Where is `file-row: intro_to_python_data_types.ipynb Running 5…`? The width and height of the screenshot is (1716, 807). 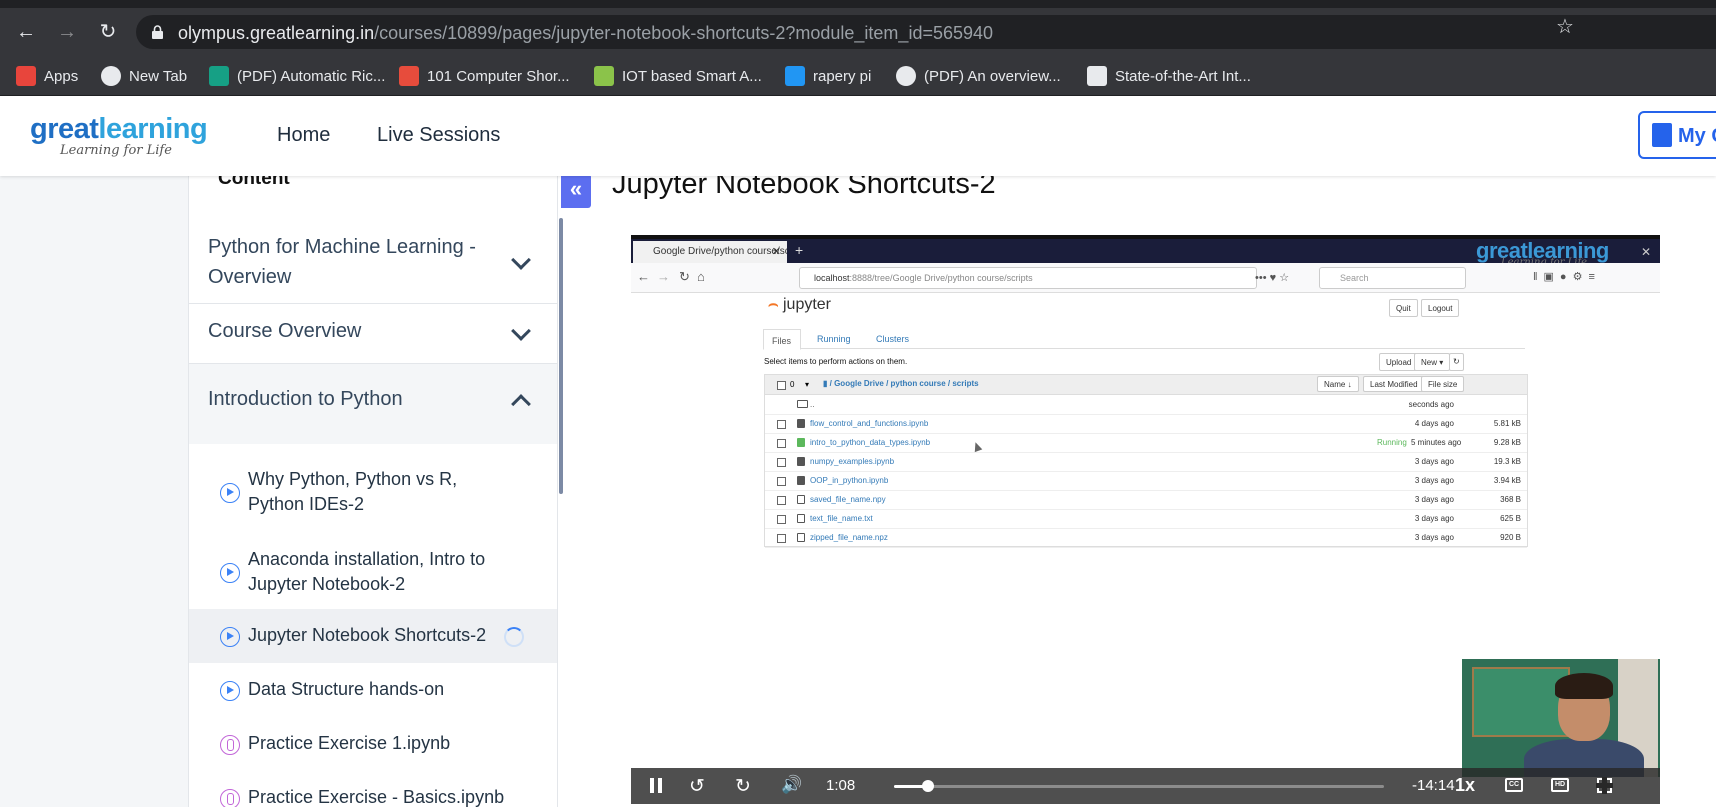
file-row: intro_to_python_data_types.ipynb Running 5… is located at coordinates (1146, 443).